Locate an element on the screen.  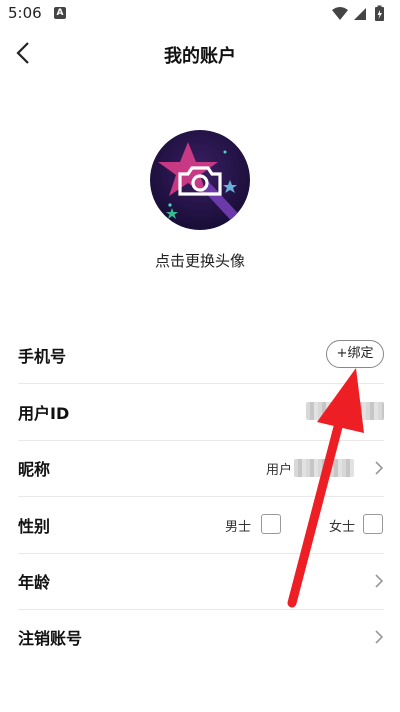
nickname-value-redacted is located at coordinates (324, 468).